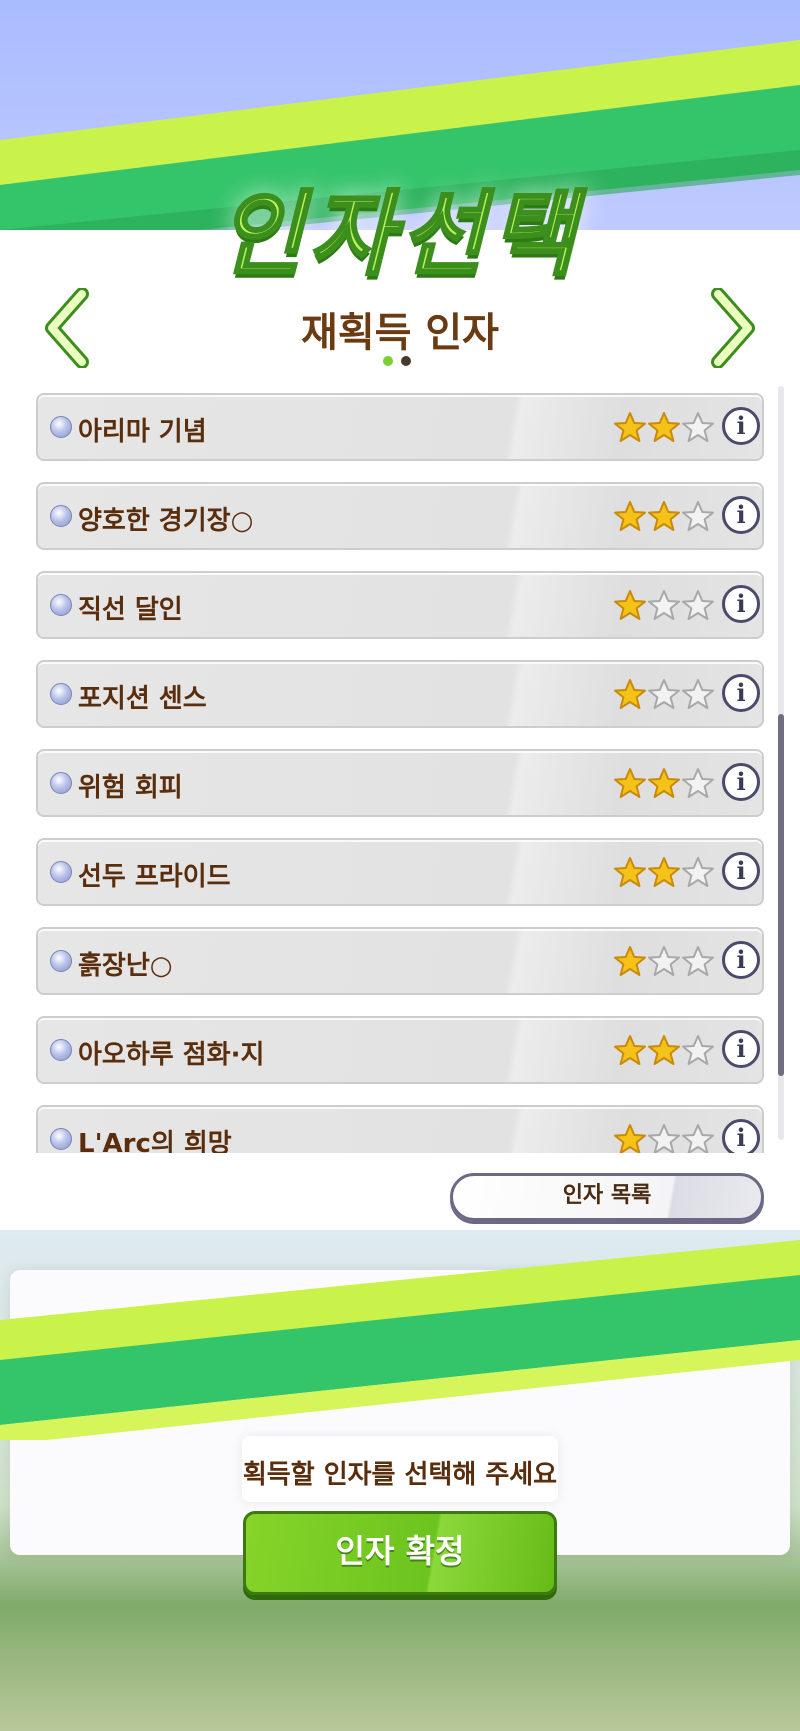 Image resolution: width=800 pixels, height=1731 pixels. I want to click on factor-label: 위험 회피, so click(130, 788).